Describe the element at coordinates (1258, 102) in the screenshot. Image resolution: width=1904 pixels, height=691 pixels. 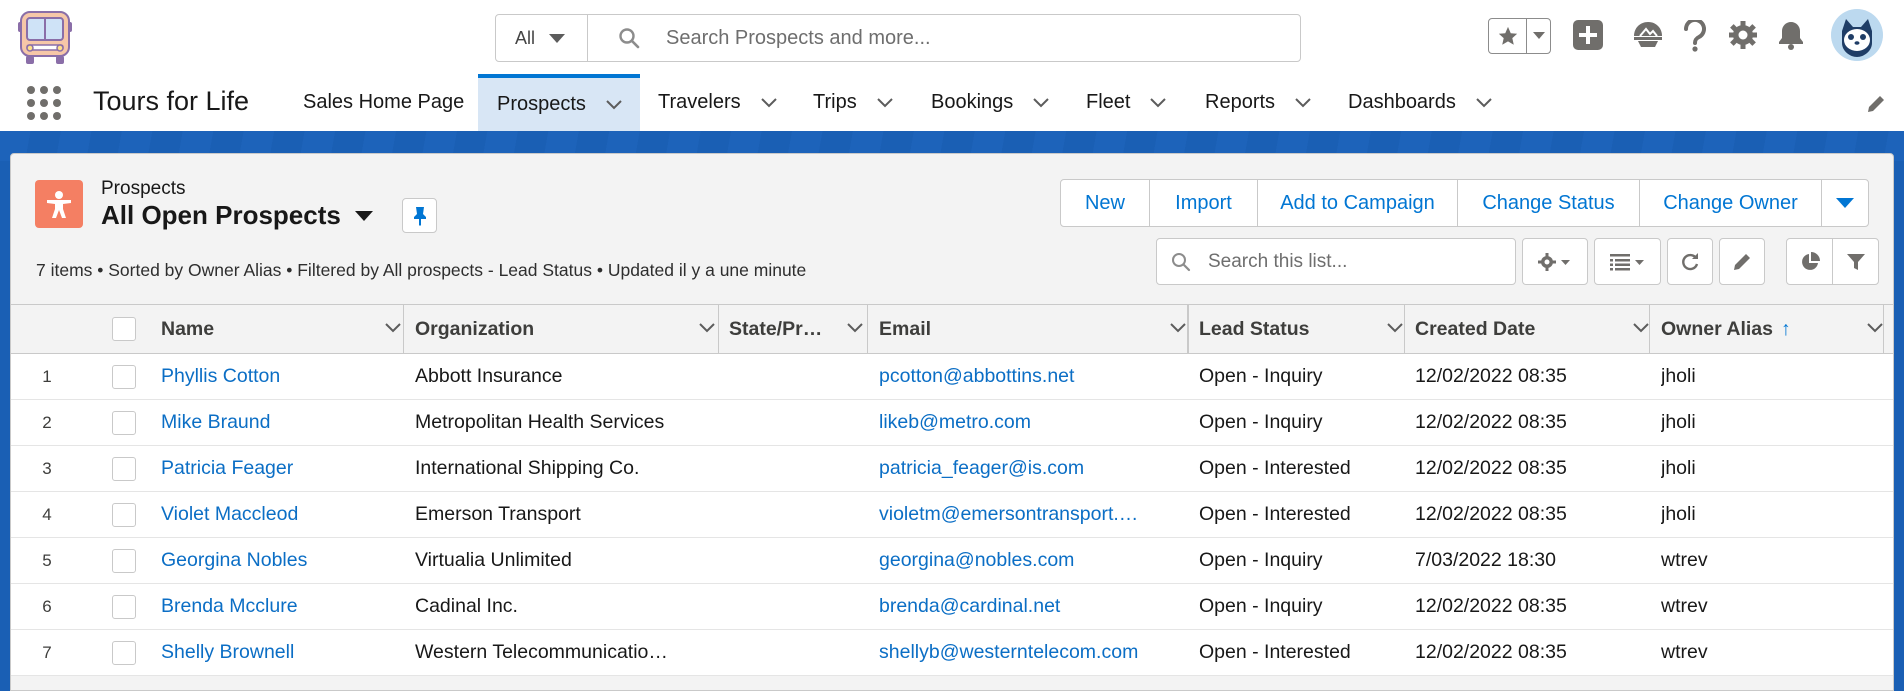
I see `nav-item-reports: Reports` at that location.